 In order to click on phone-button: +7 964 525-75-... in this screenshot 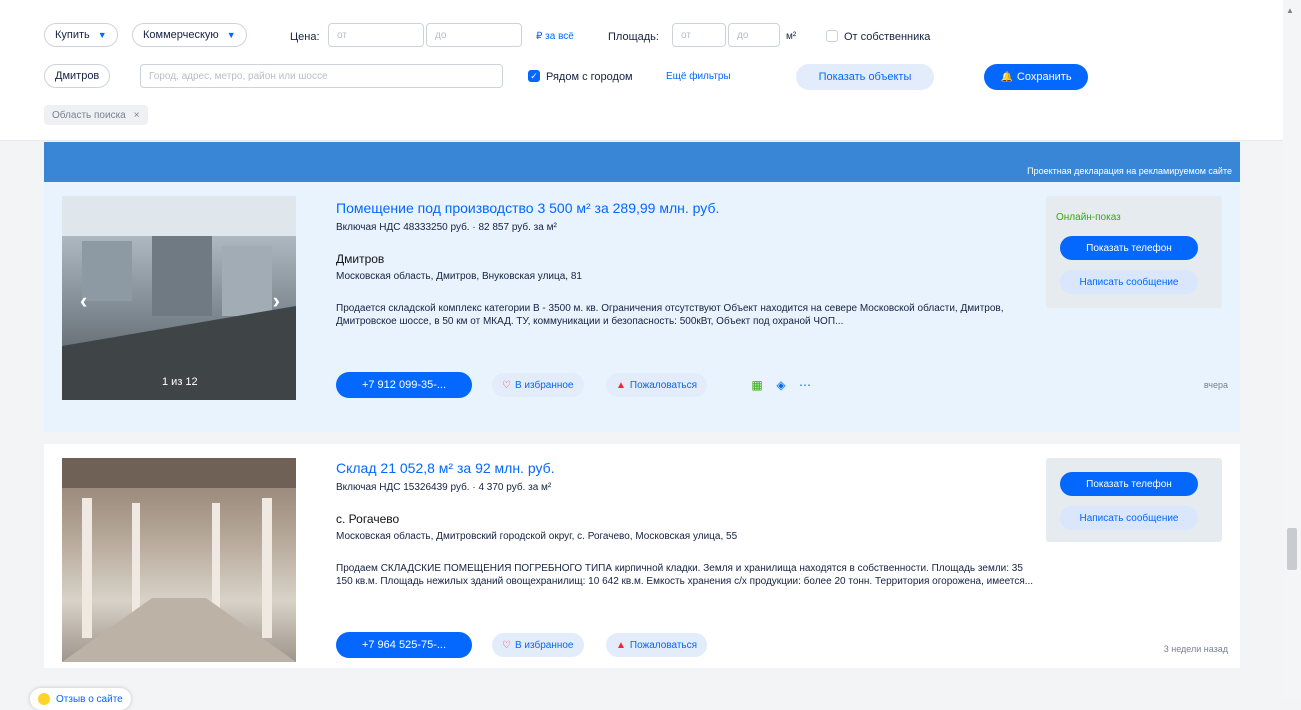, I will do `click(404, 645)`.